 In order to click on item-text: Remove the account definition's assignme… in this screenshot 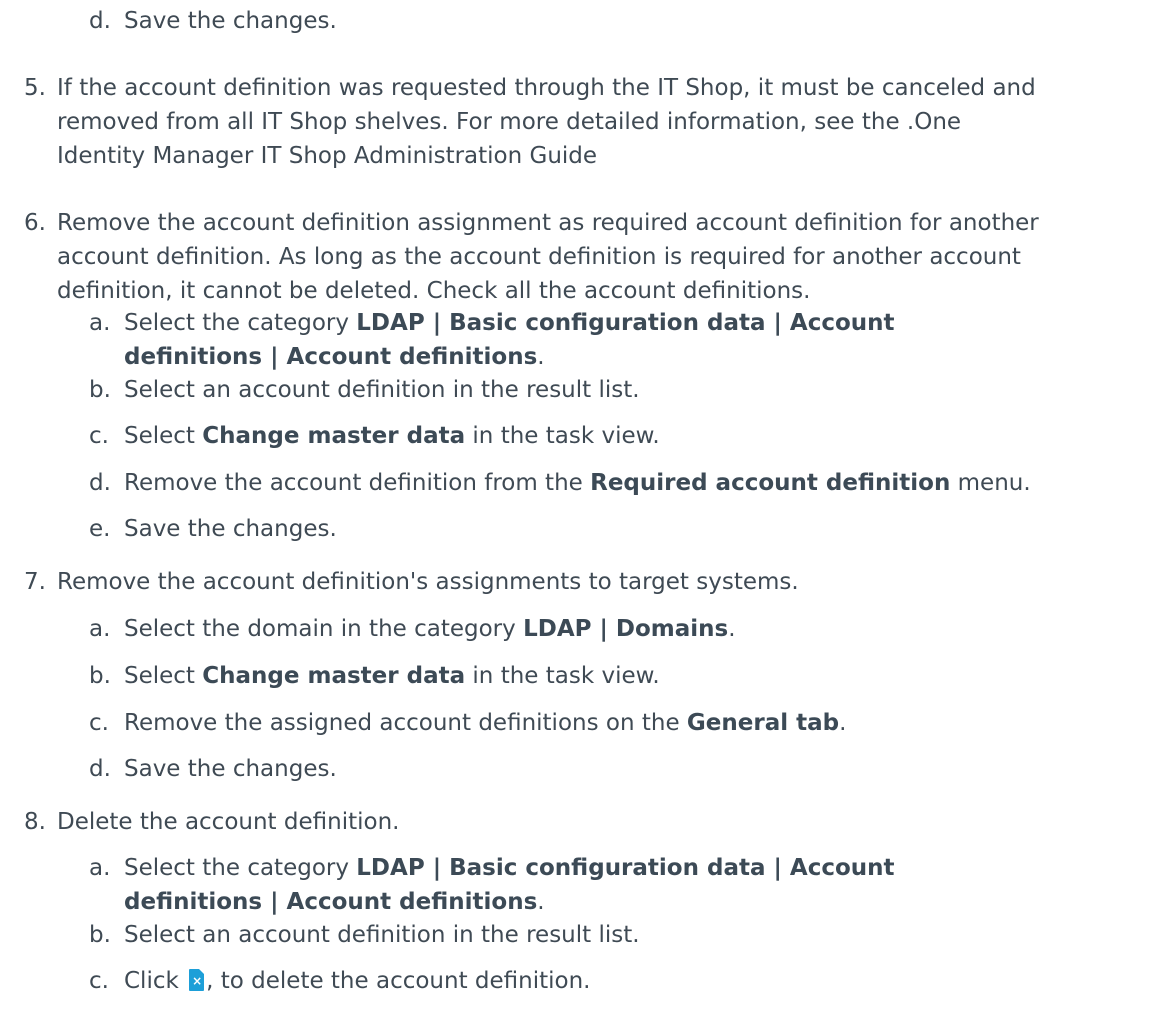, I will do `click(428, 582)`.